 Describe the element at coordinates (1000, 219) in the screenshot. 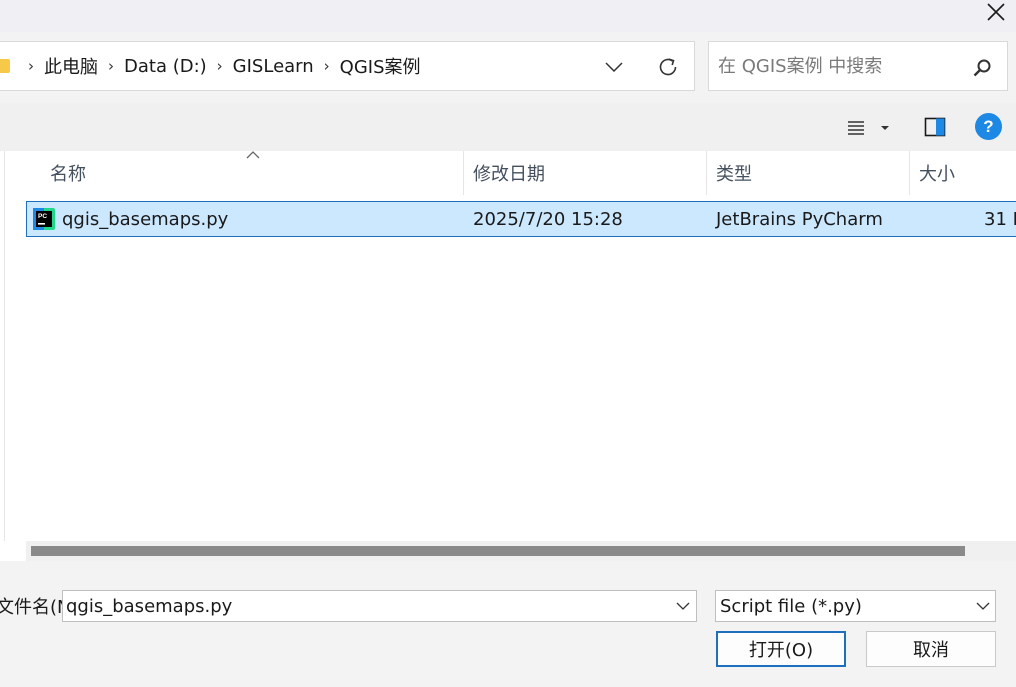

I see `file-size: 31 KB` at that location.